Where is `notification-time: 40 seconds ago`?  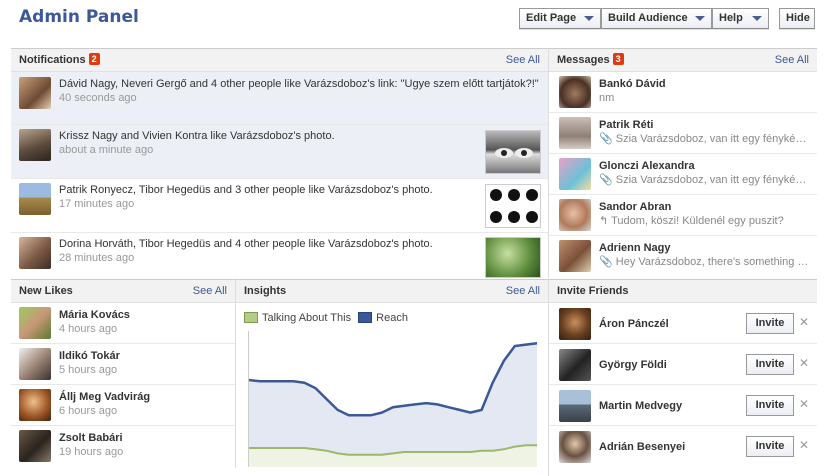
notification-time: 40 seconds ago is located at coordinates (98, 98).